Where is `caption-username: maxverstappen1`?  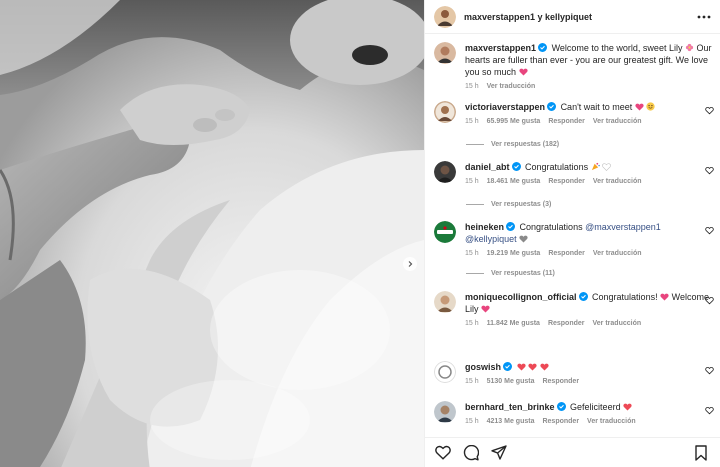 caption-username: maxverstappen1 is located at coordinates (500, 48).